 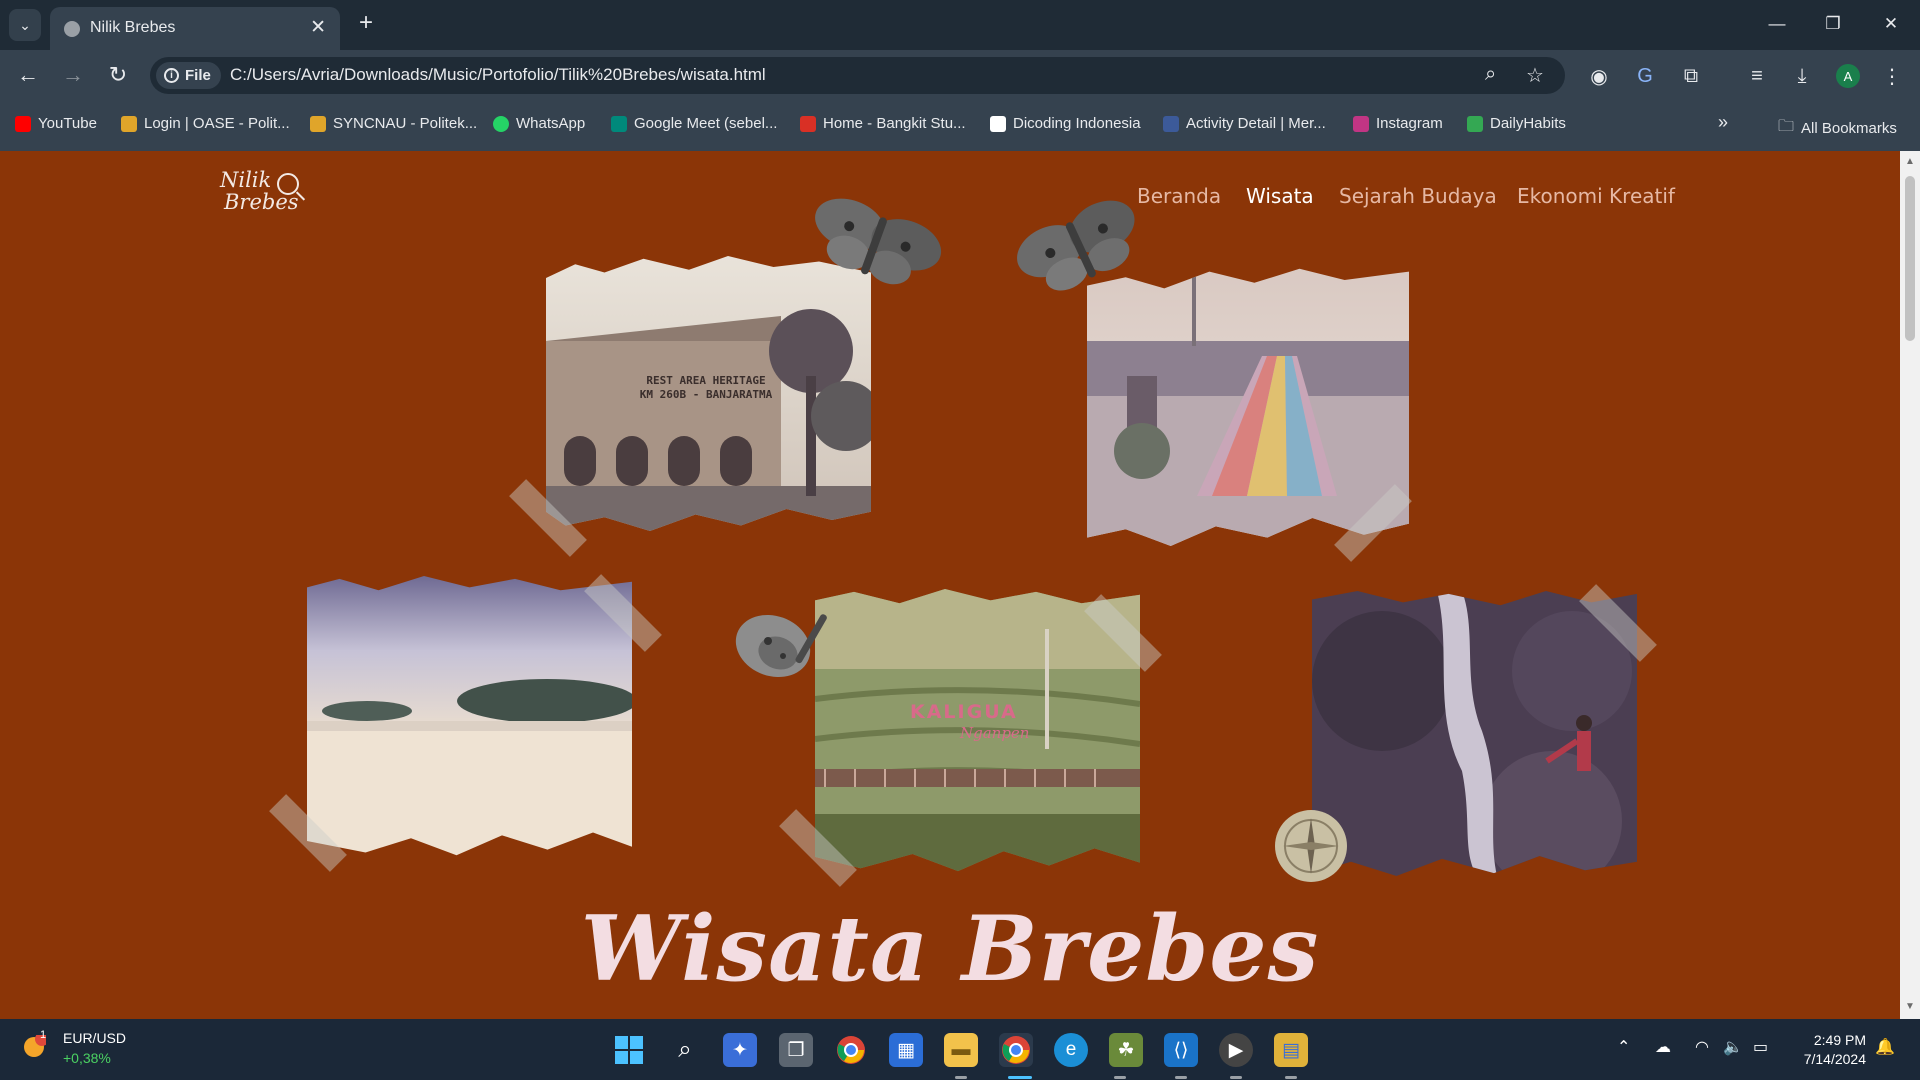 I want to click on close-tab-icon: ✕, so click(x=318, y=27).